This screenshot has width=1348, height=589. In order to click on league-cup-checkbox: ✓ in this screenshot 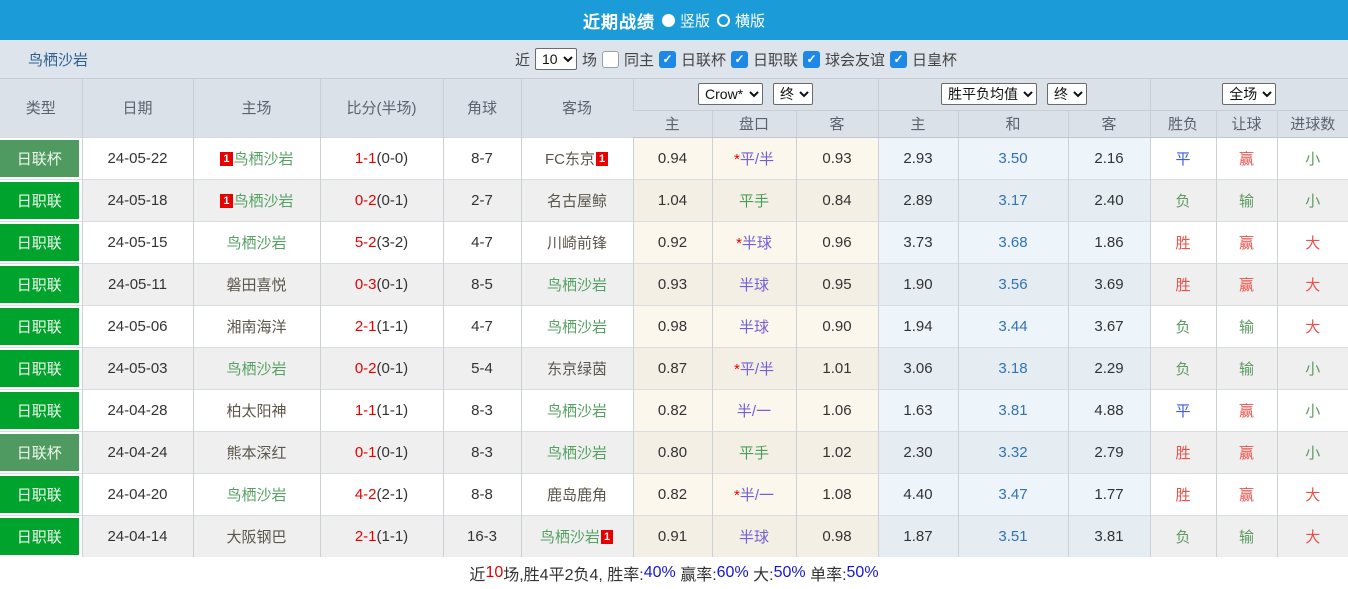, I will do `click(667, 59)`.